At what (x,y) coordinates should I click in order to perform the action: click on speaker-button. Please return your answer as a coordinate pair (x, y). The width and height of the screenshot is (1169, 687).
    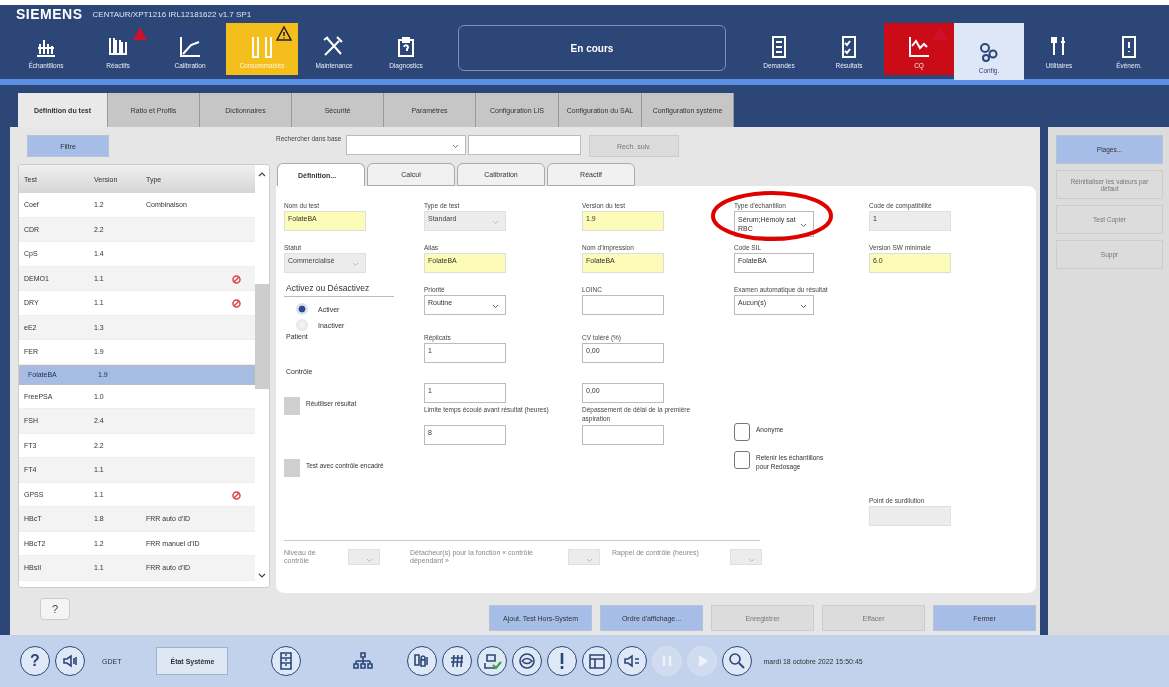
    Looking at the image, I should click on (70, 661).